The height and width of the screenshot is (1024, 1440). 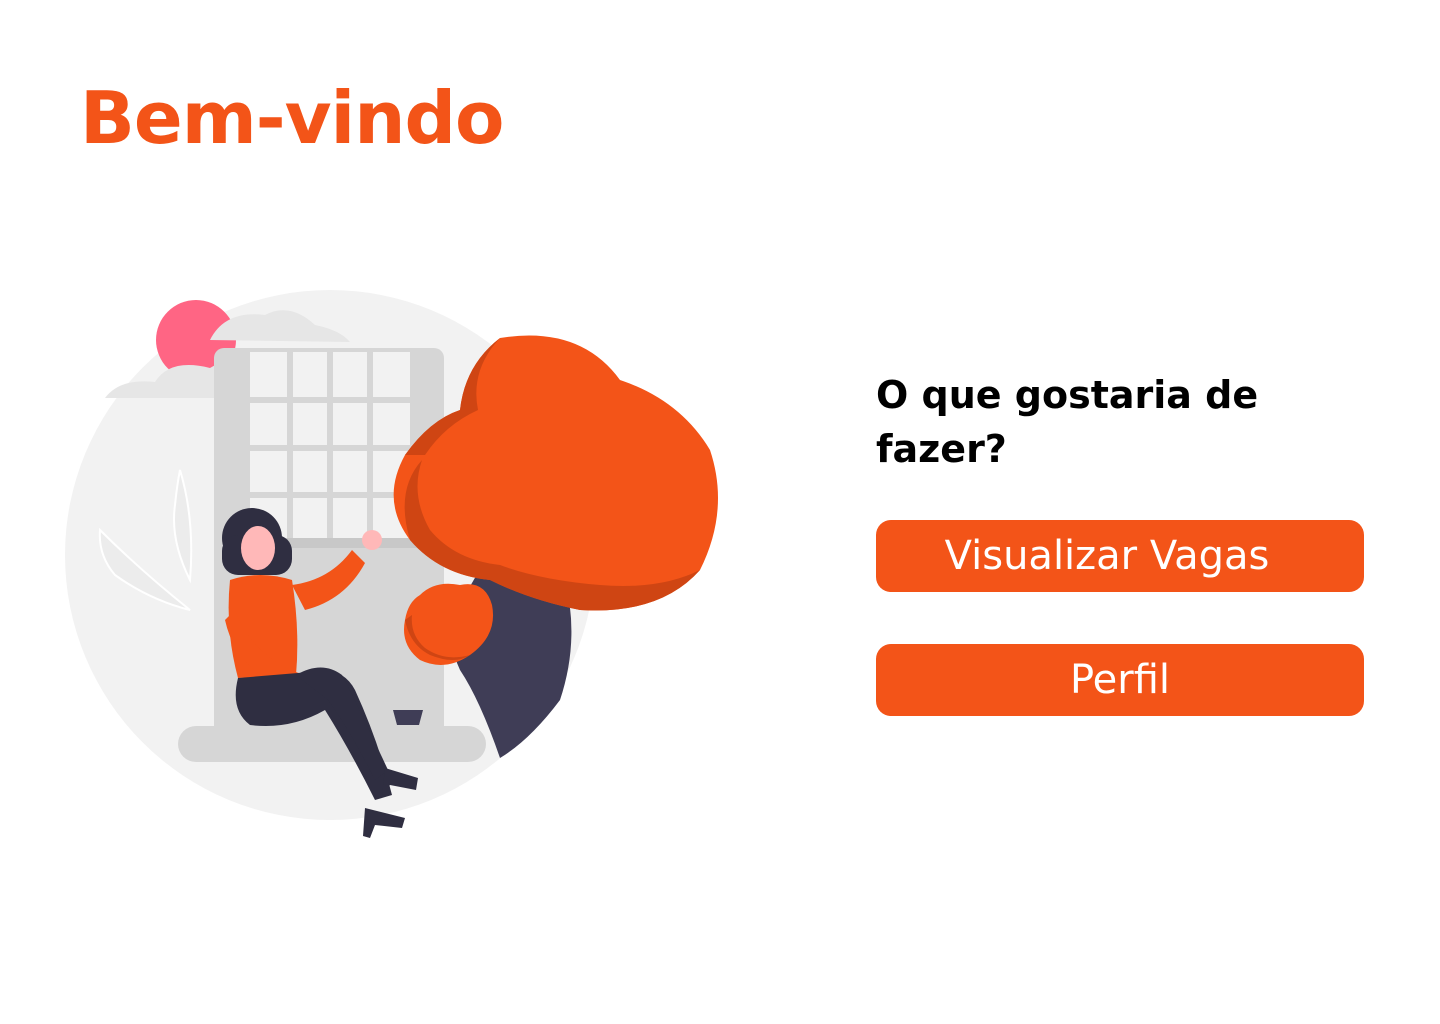 I want to click on profile-button-label: Perfil, so click(x=1120, y=680).